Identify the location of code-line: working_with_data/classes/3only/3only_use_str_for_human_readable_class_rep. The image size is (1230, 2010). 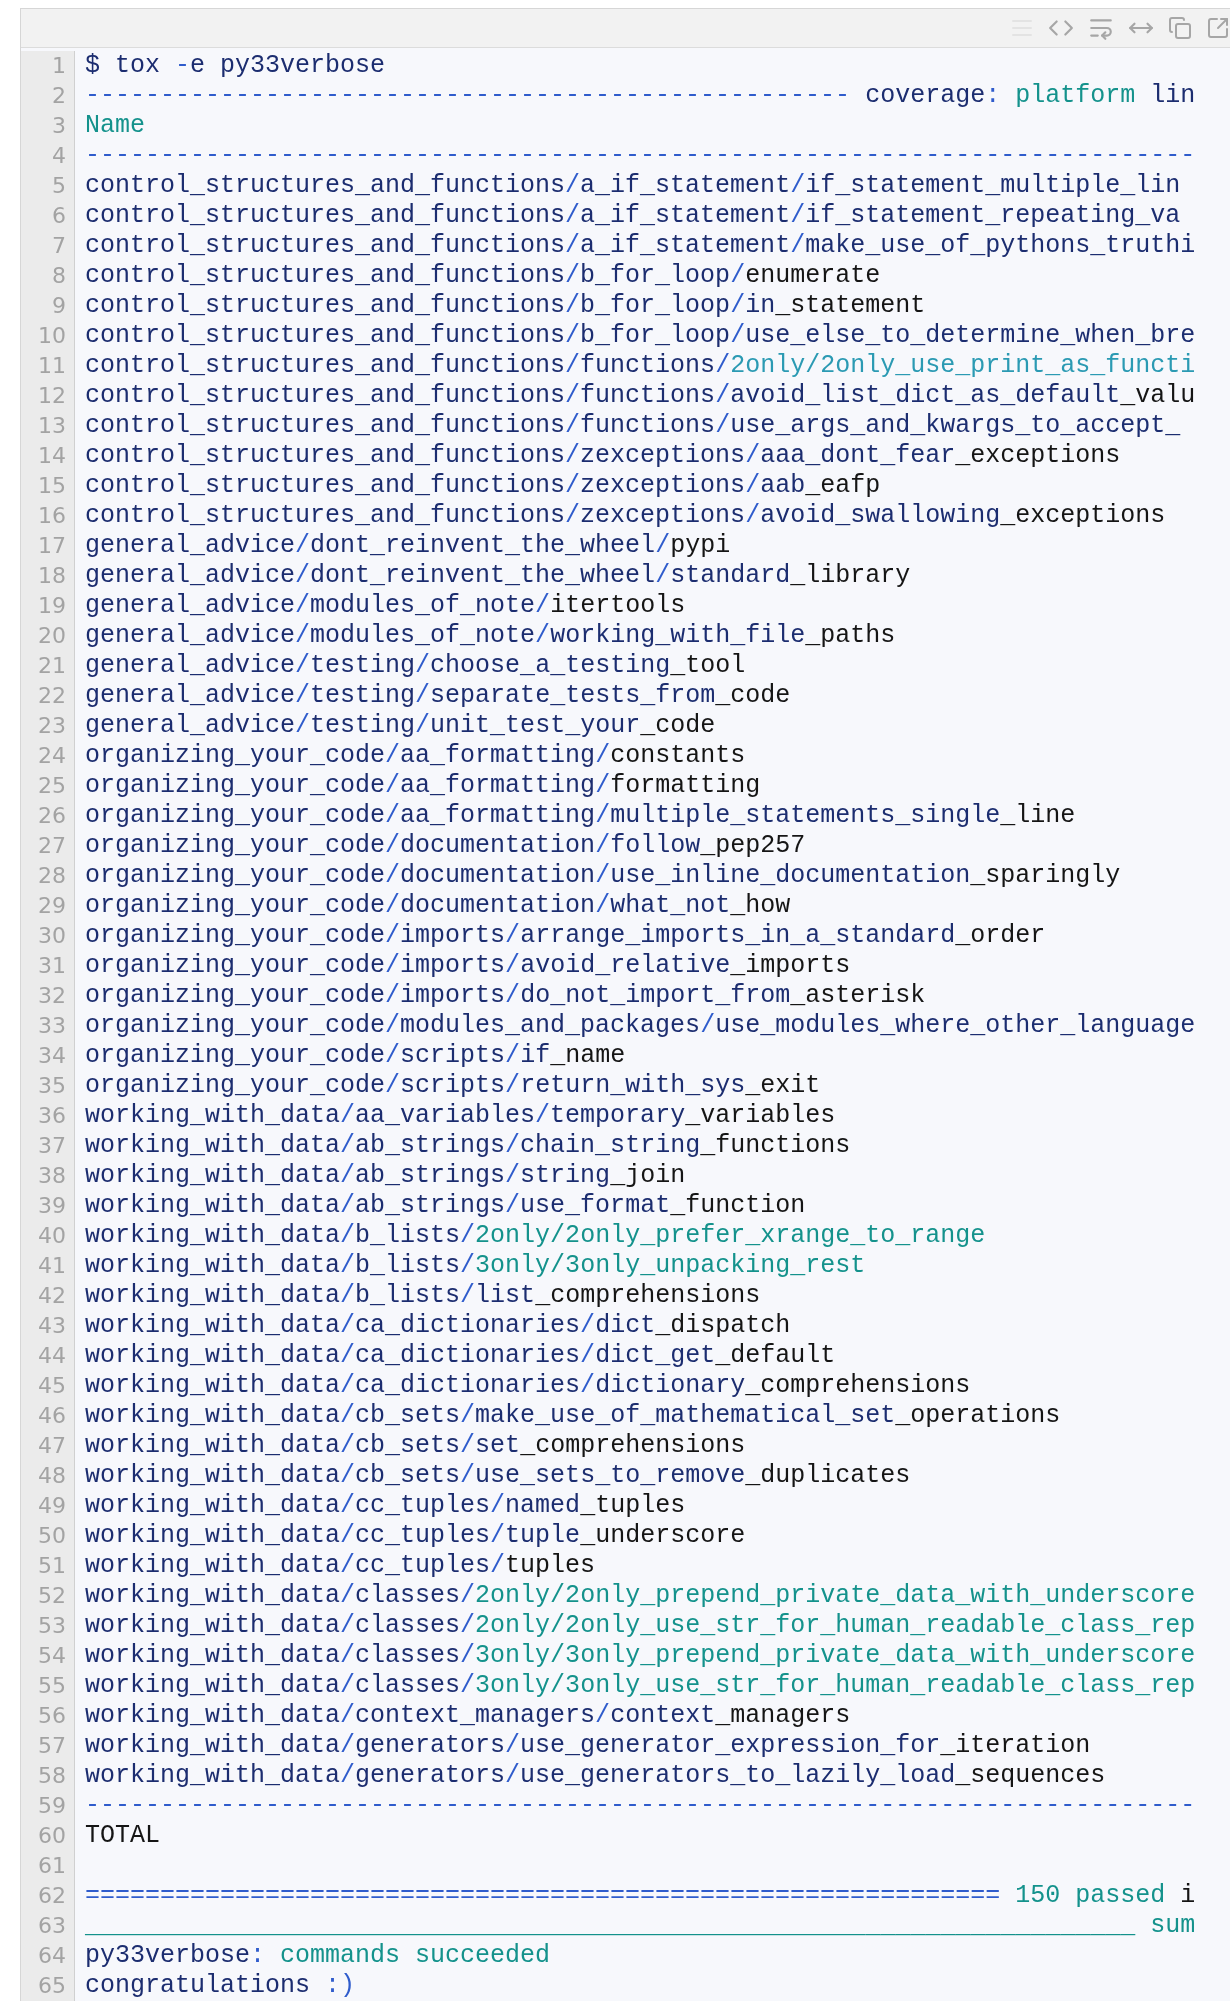
(640, 1686).